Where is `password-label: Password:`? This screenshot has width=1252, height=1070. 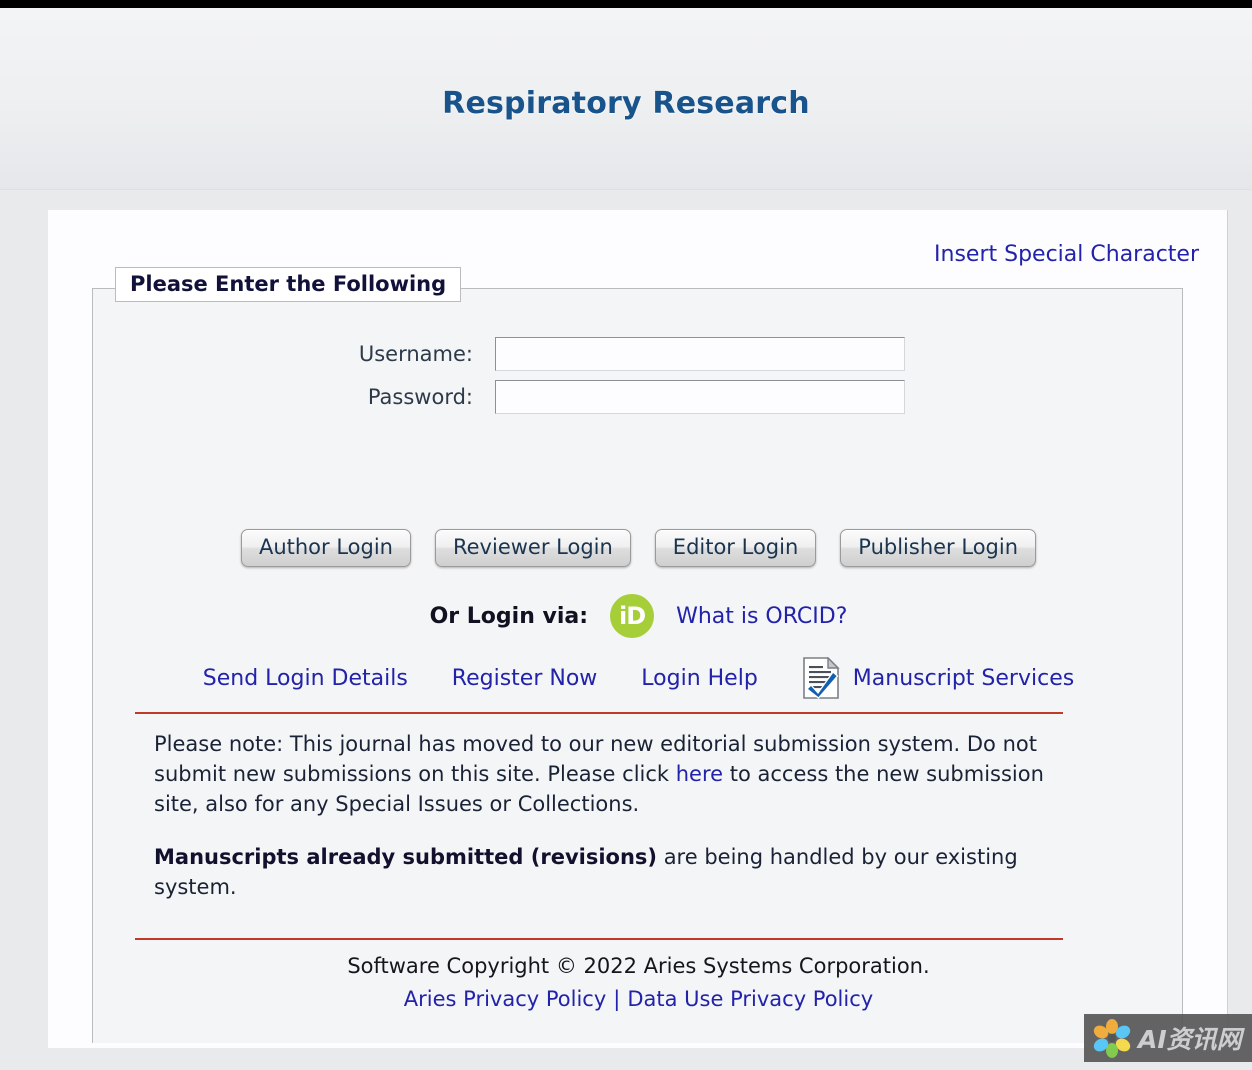
password-label: Password: is located at coordinates (420, 397).